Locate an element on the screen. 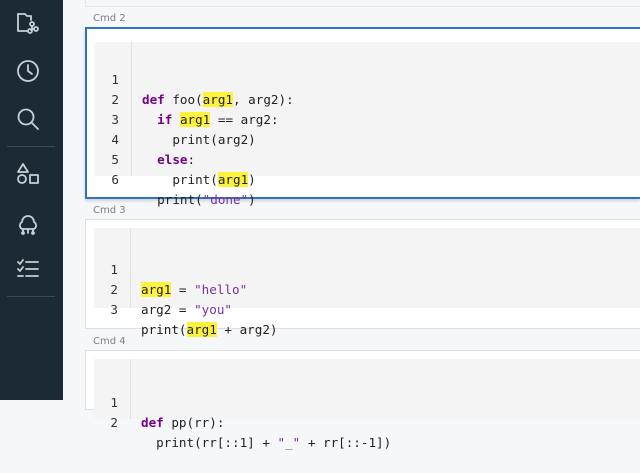  code-text: print(arg1) is located at coordinates (199, 179).